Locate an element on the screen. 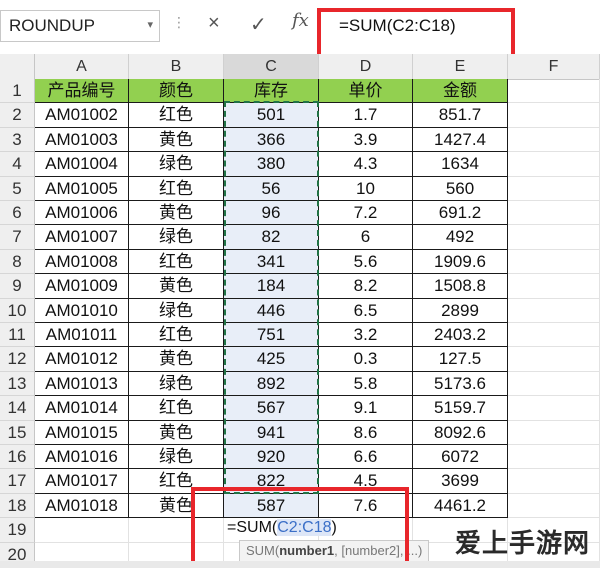 The width and height of the screenshot is (600, 568). data-cell: 6.5 is located at coordinates (366, 310).